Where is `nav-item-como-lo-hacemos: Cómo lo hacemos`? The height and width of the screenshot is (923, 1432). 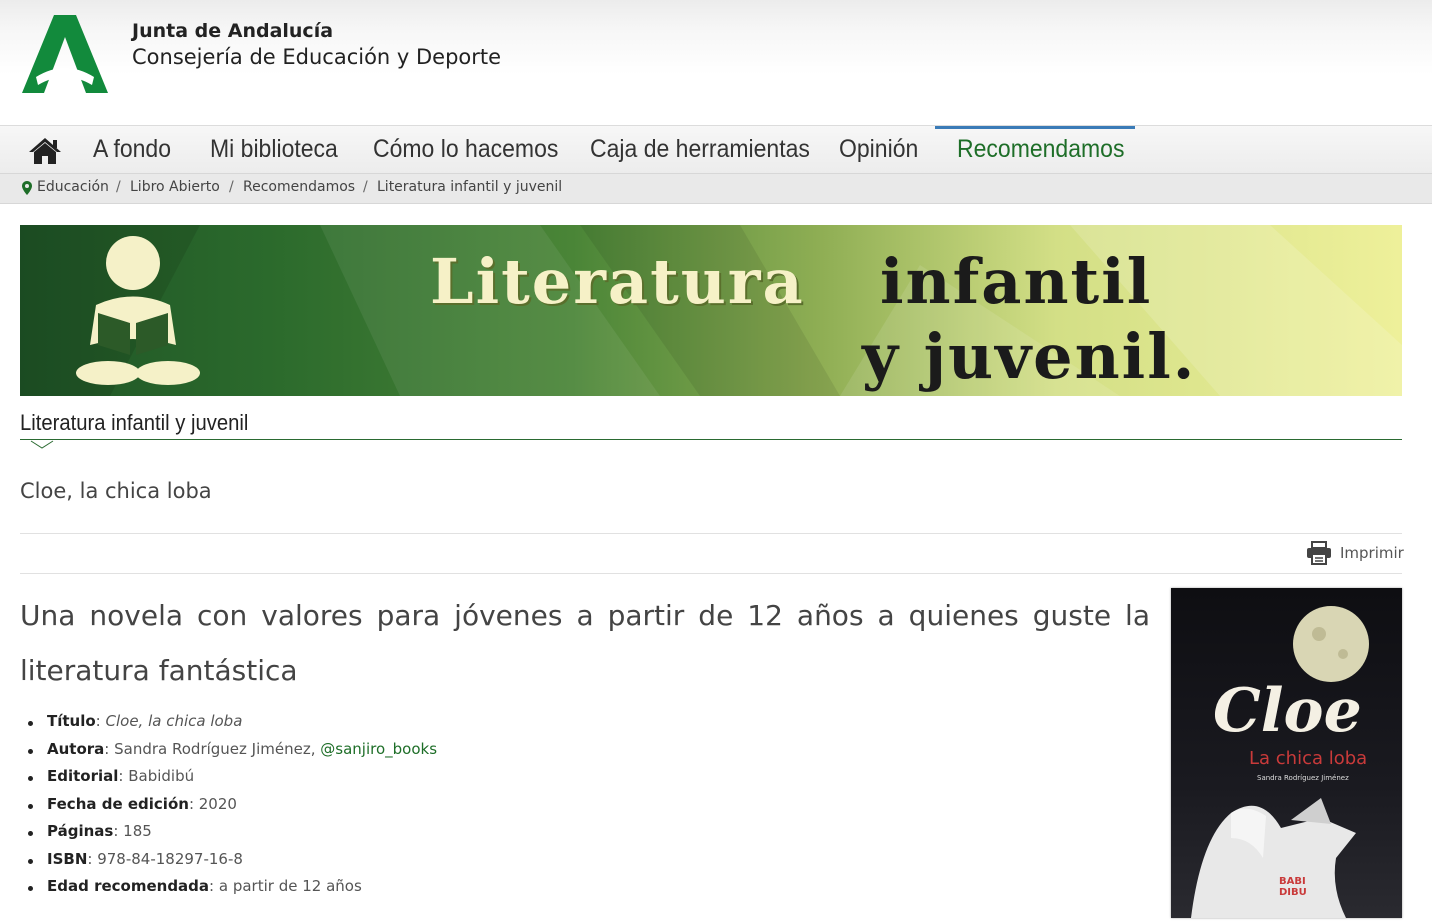
nav-item-como-lo-hacemos: Cómo lo hacemos is located at coordinates (465, 149).